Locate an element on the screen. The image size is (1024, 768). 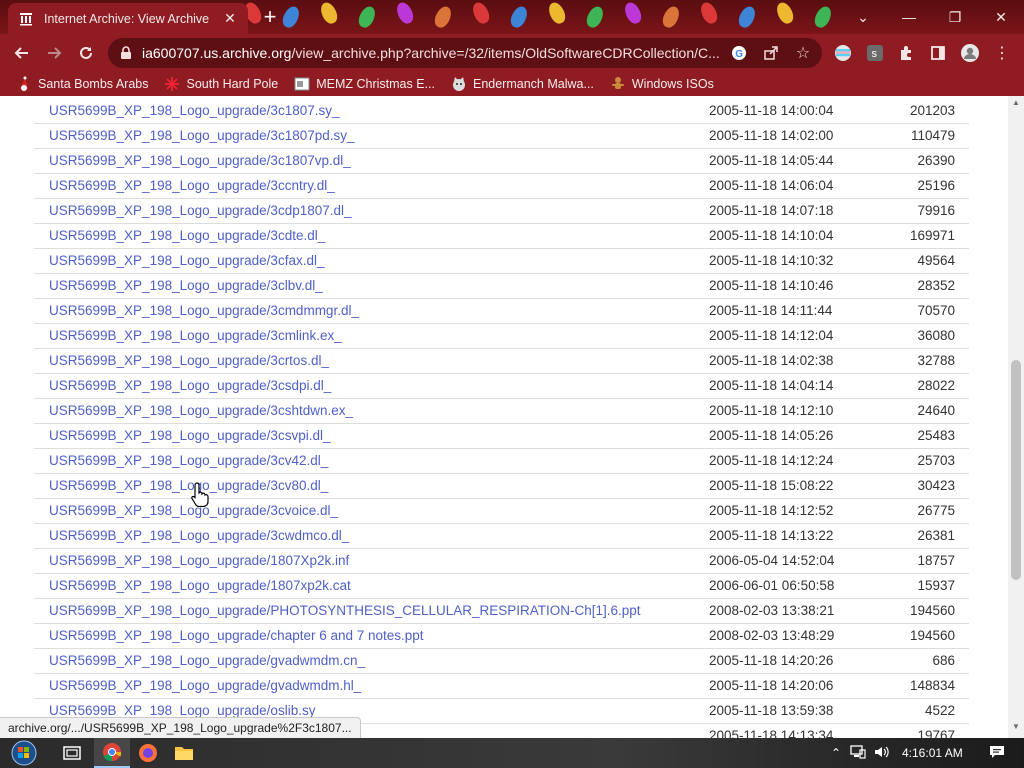
chrome-icon is located at coordinates (112, 752).